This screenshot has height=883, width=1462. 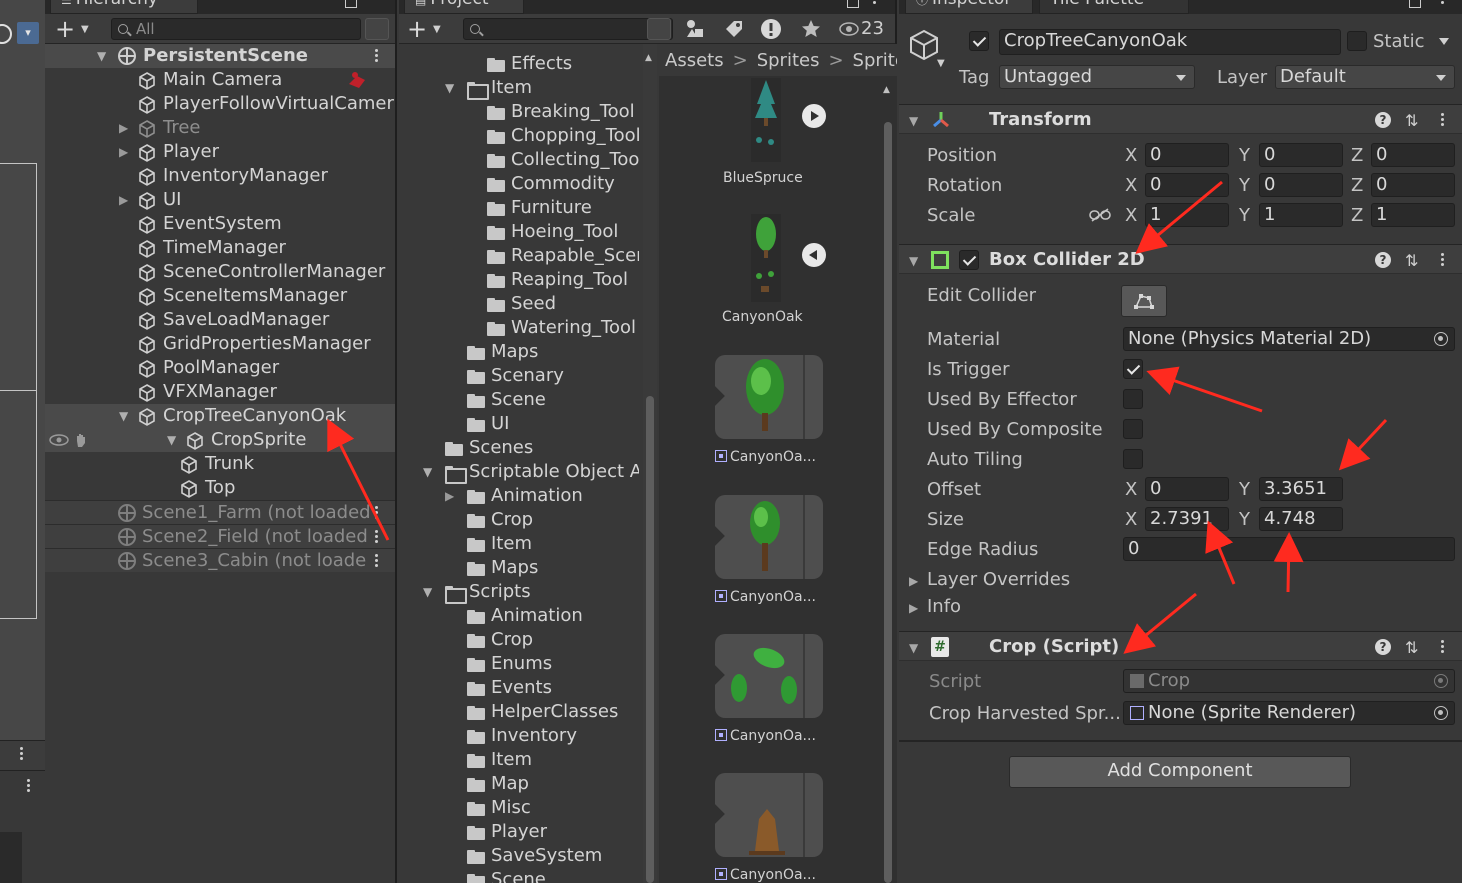 I want to click on layer-overrides-foldout: Layer Overrides, so click(x=998, y=580).